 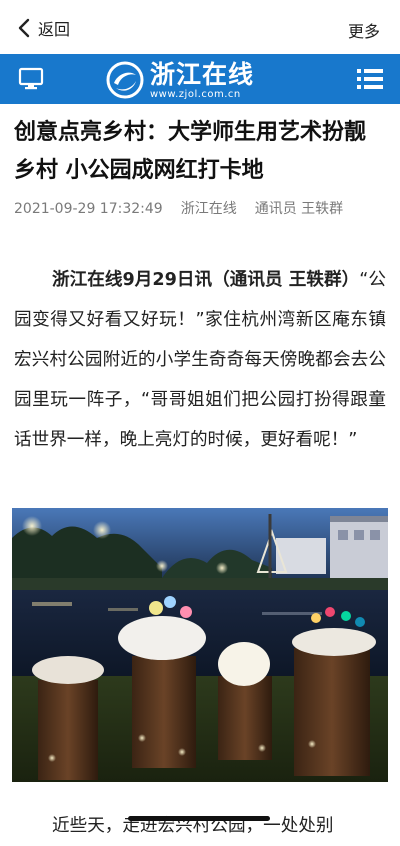 I want to click on home-indicator, so click(x=199, y=818).